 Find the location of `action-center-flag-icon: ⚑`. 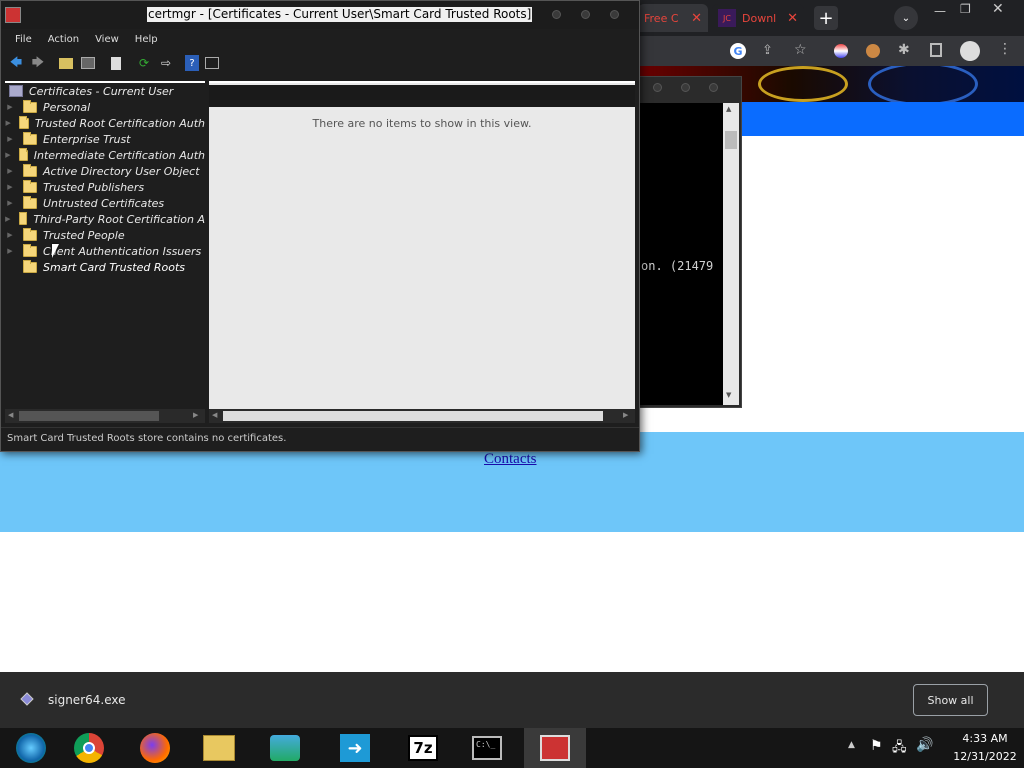

action-center-flag-icon: ⚑ is located at coordinates (876, 746).